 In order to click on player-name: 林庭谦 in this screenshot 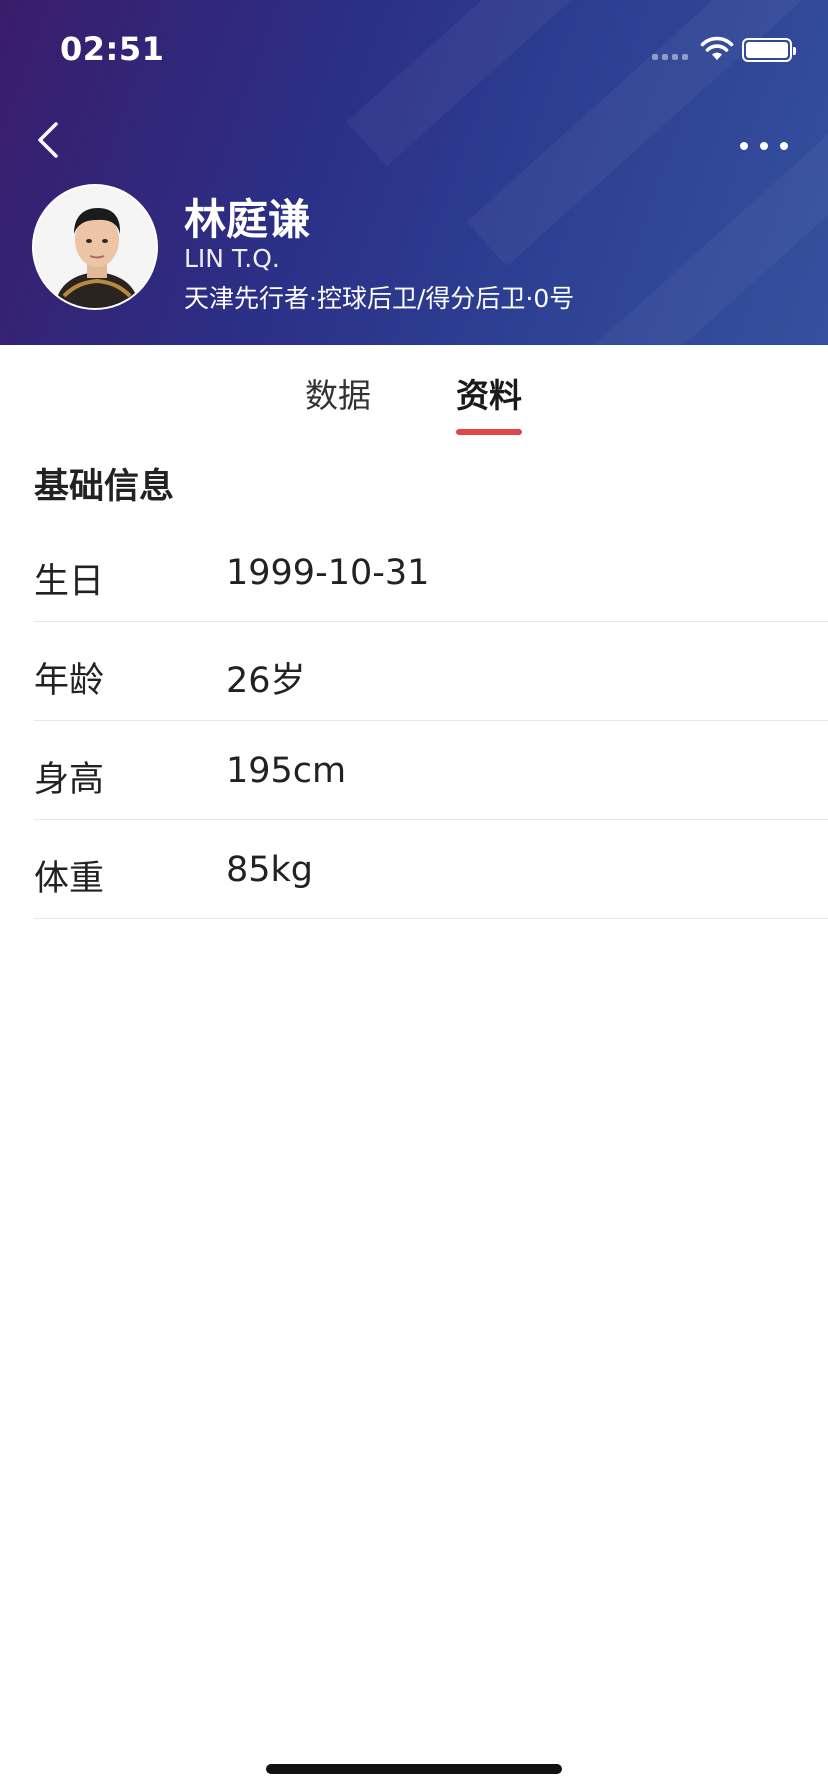, I will do `click(247, 219)`.